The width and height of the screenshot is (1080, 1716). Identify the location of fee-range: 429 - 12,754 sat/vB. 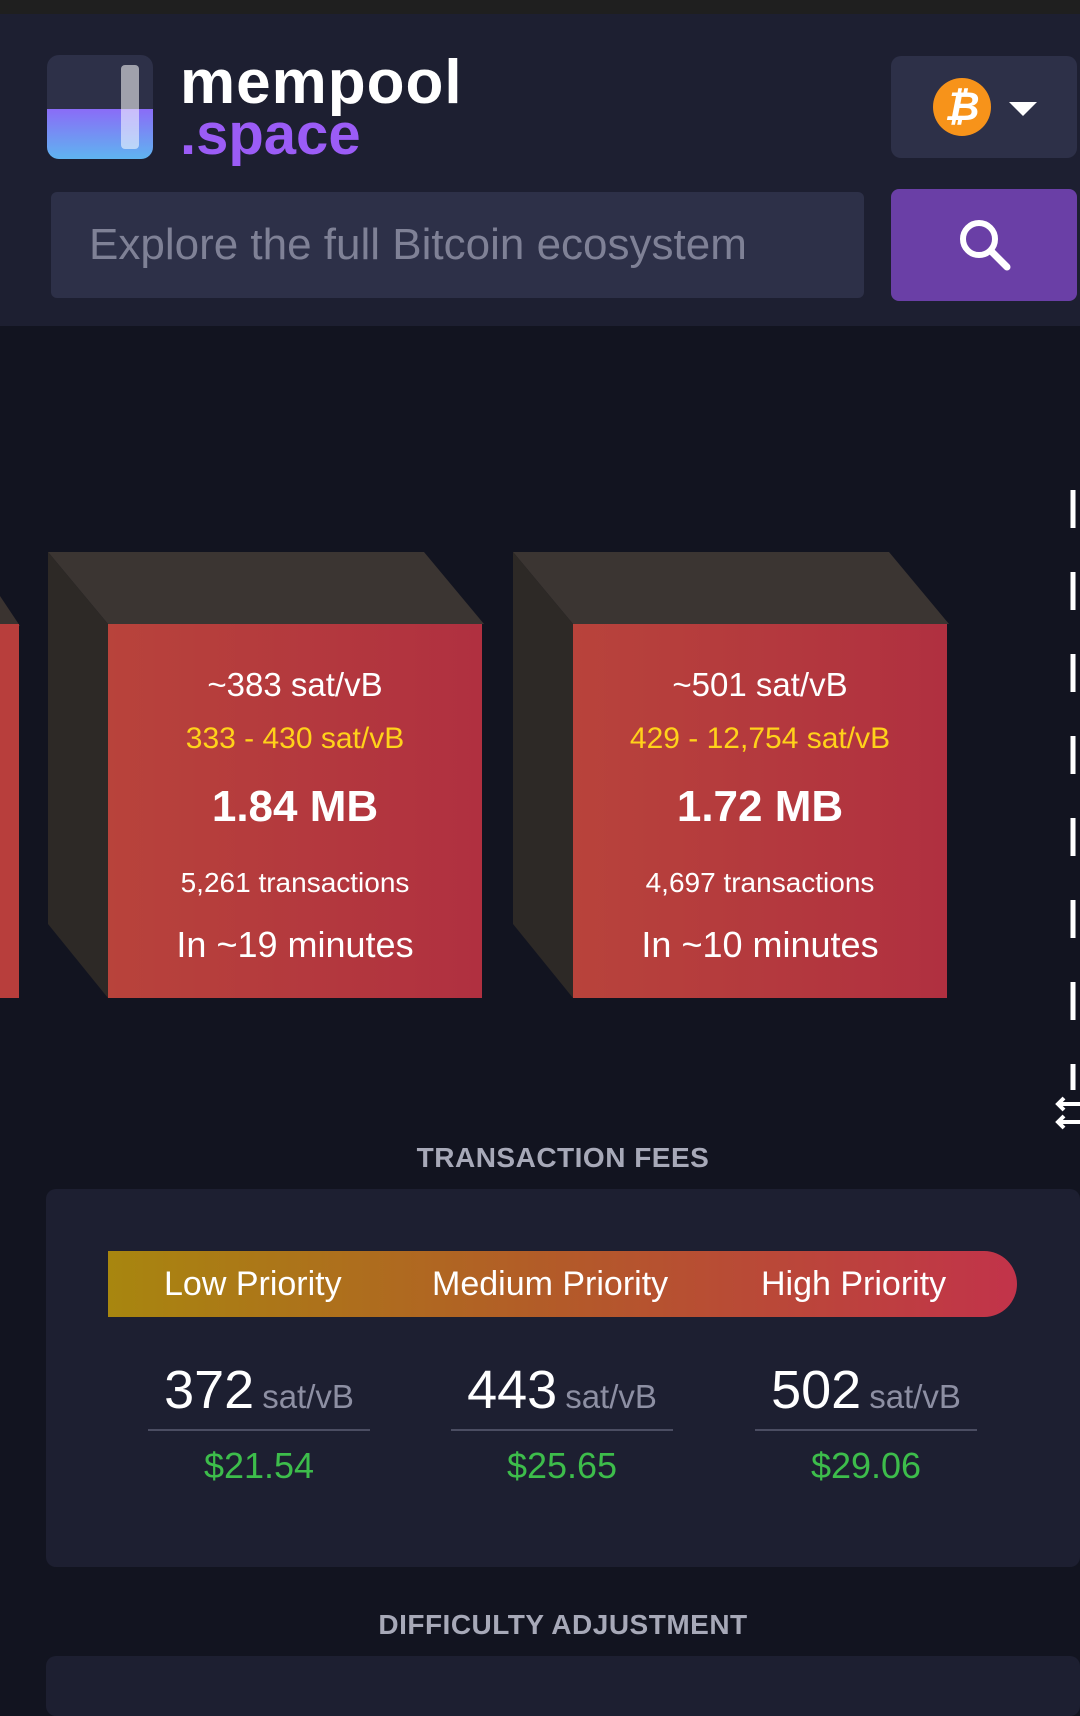
(760, 738).